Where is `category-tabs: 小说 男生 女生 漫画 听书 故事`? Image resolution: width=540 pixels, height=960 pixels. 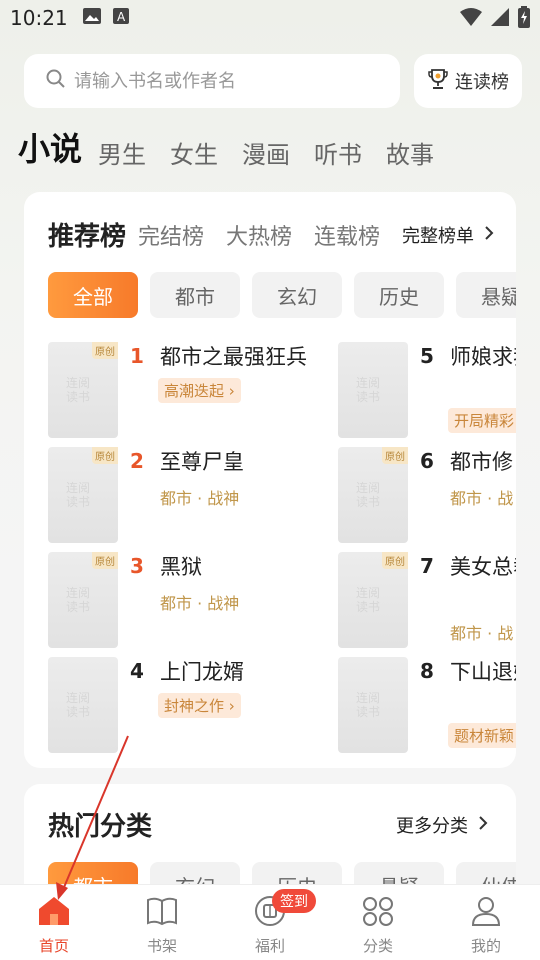 category-tabs: 小说 男生 女生 漫画 听书 故事 is located at coordinates (238, 162).